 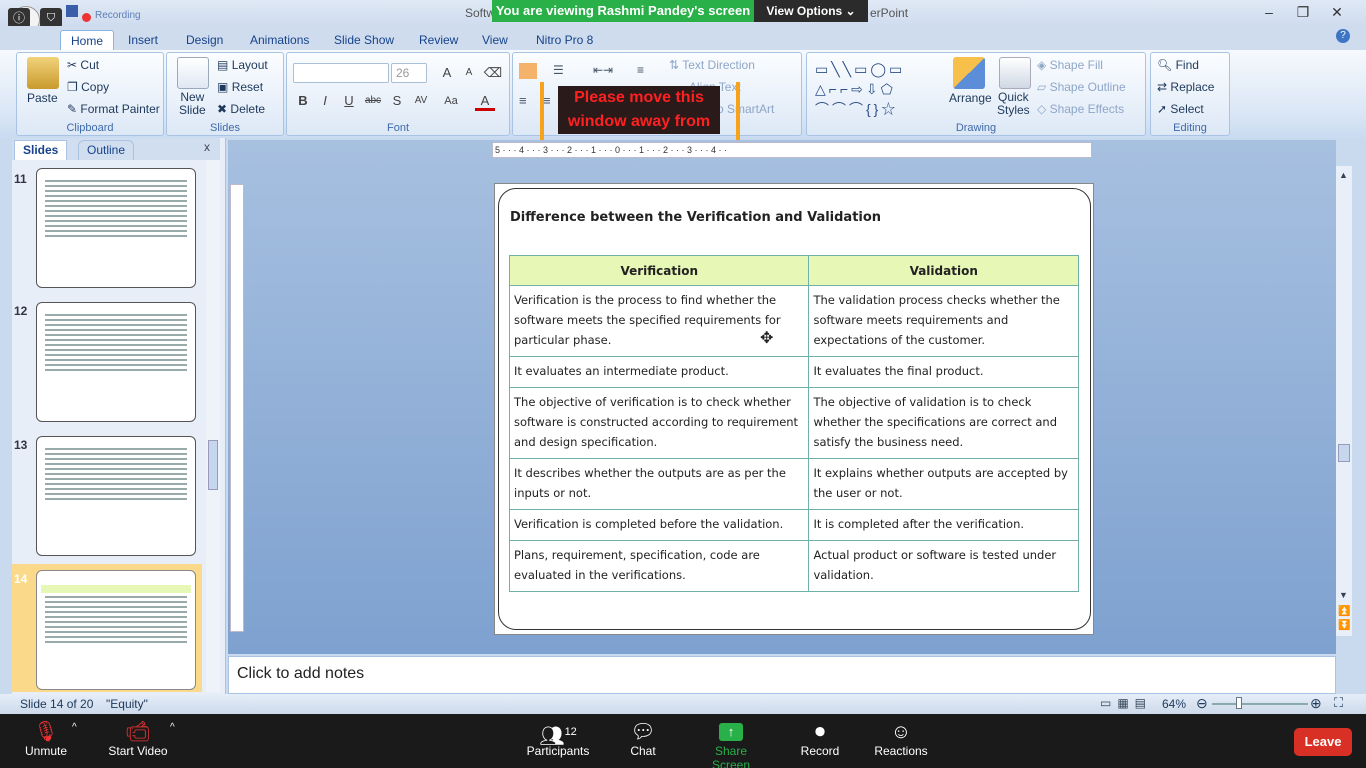 I want to click on tab-animations: Animations, so click(x=279, y=40).